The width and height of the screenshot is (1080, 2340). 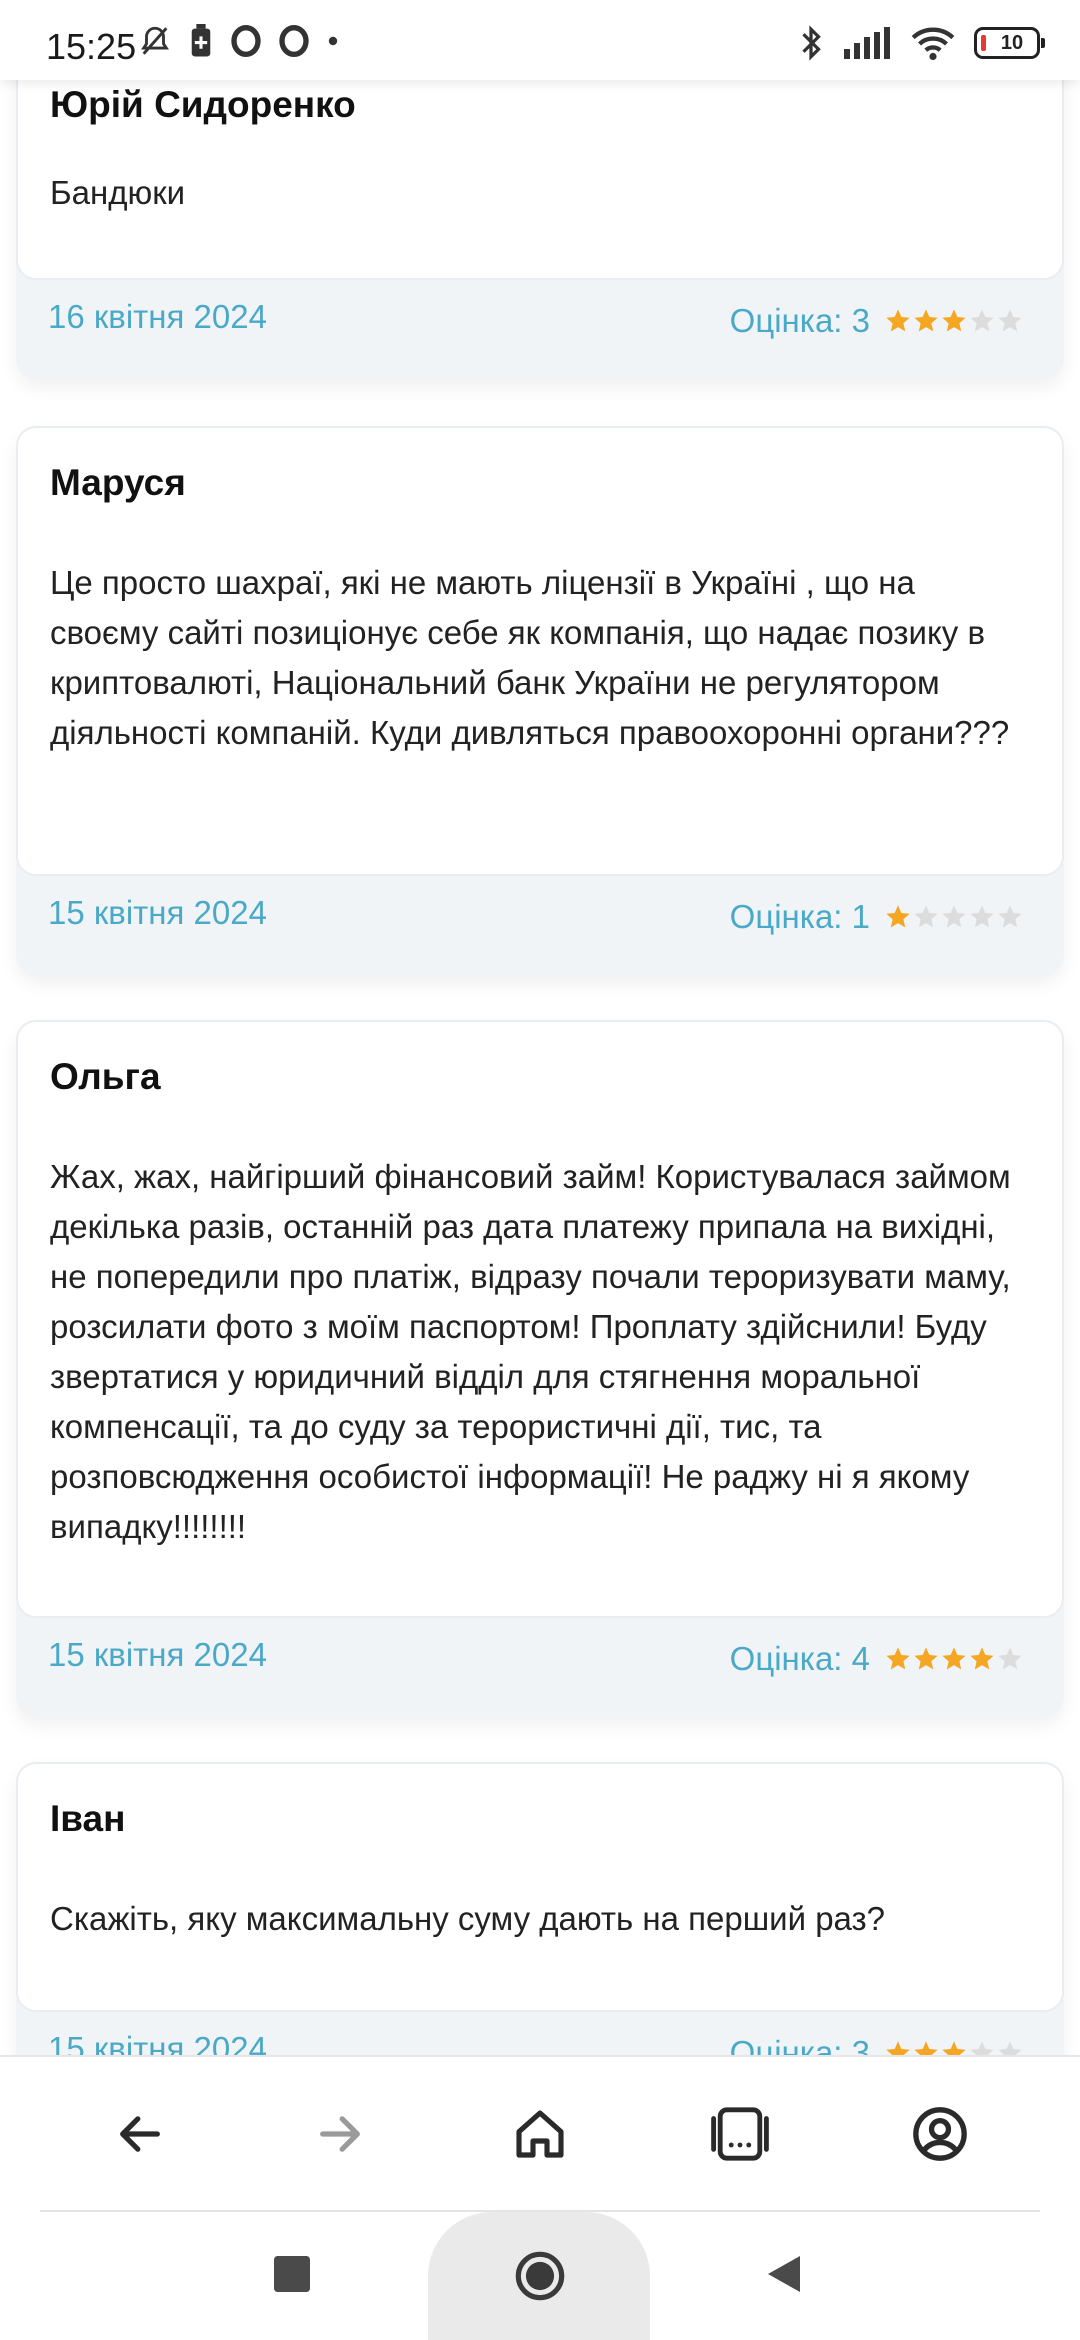 I want to click on review-footer: 15 квітня 2024 Оцінка: 4, so click(x=540, y=1668).